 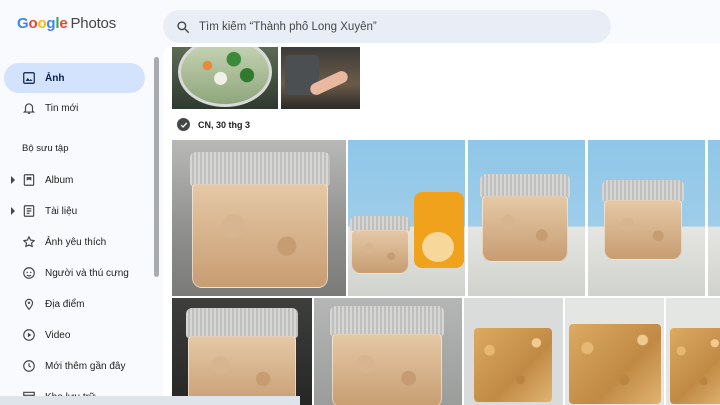 I want to click on date-section-header: CN, 30 thg 3, so click(x=213, y=124).